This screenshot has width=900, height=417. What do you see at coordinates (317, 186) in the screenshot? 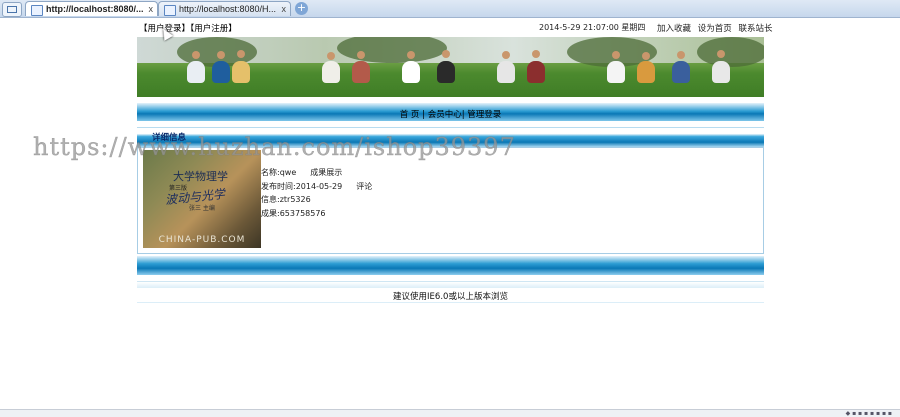
I see `info-row-date: 发布时间:2014-05-29 评论` at bounding box center [317, 186].